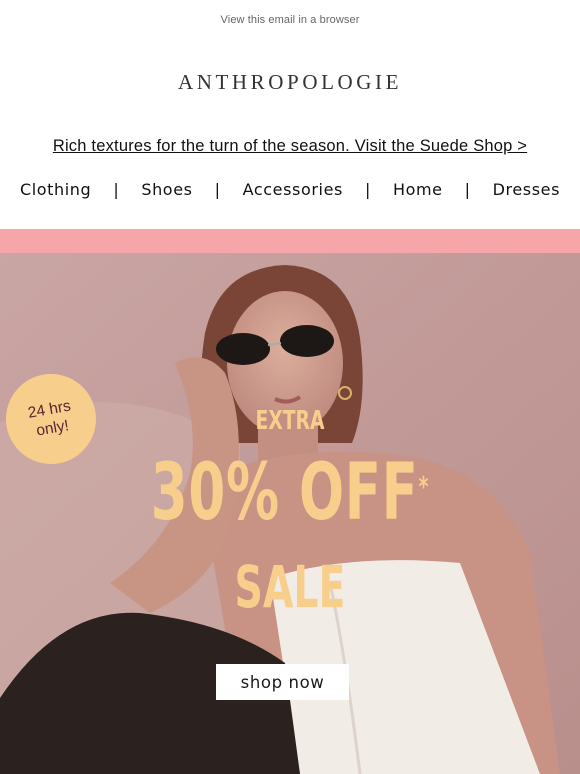 The height and width of the screenshot is (774, 580). I want to click on nav-item-accessories: Accessories, so click(293, 189).